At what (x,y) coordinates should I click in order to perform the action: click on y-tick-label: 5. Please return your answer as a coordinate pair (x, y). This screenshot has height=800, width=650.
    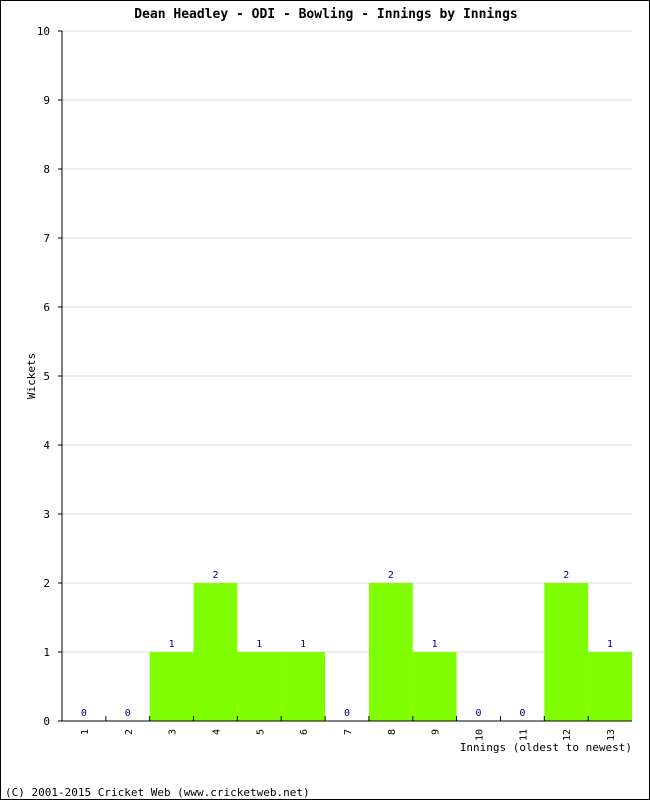
    Looking at the image, I should click on (46, 376).